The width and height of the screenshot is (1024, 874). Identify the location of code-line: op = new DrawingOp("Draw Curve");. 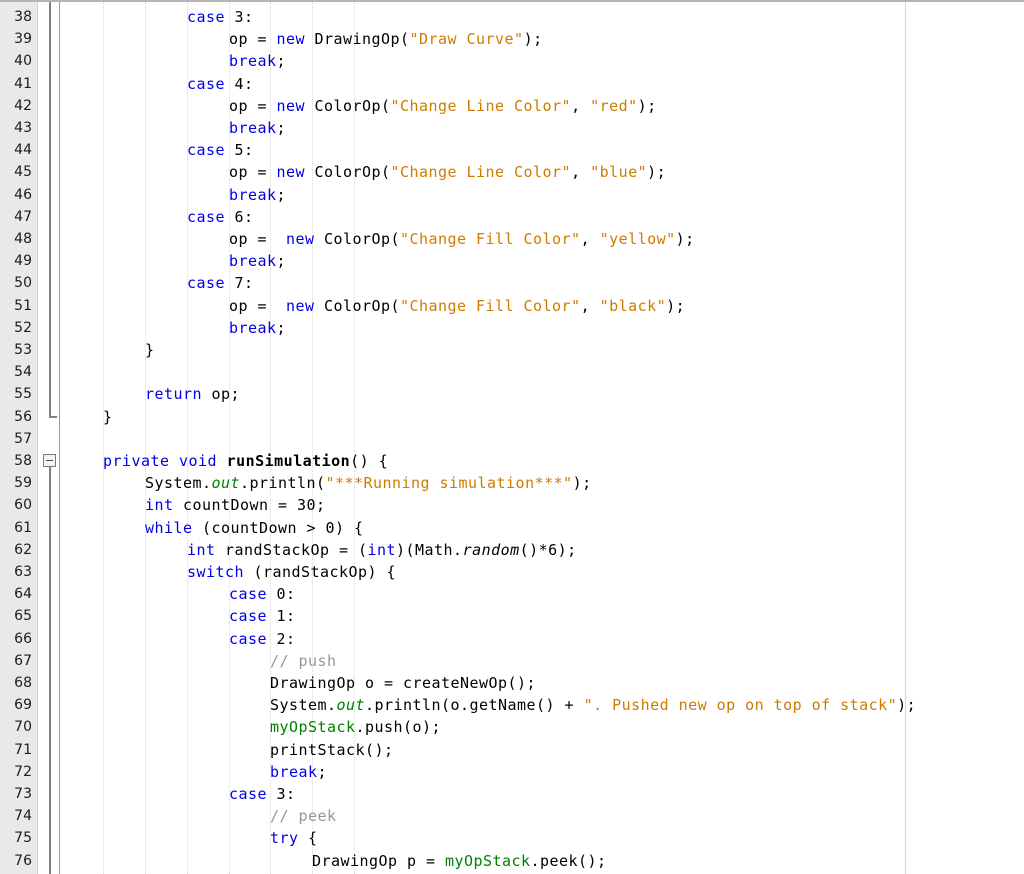
(386, 39).